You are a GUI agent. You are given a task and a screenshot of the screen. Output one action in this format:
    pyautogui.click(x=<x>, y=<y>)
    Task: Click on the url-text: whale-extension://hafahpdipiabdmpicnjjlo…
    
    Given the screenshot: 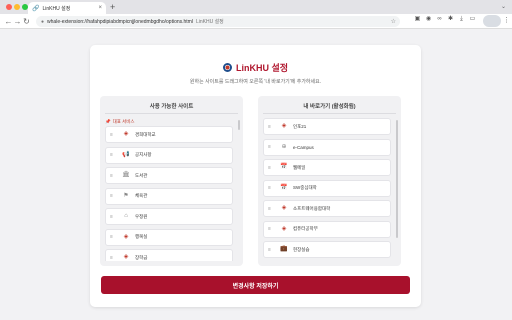 What is the action you would take?
    pyautogui.click(x=135, y=22)
    